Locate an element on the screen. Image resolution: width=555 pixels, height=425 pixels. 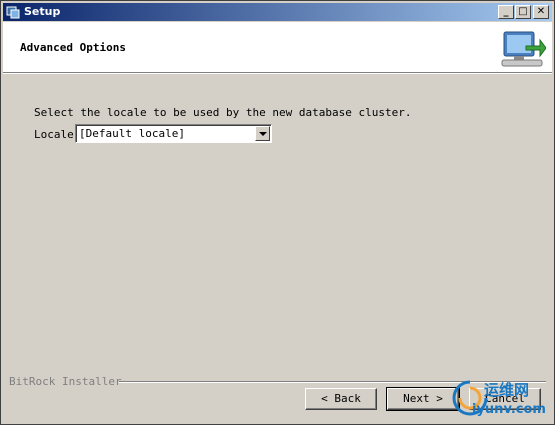
installer-brand-label: BitRock Installer is located at coordinates (65, 381).